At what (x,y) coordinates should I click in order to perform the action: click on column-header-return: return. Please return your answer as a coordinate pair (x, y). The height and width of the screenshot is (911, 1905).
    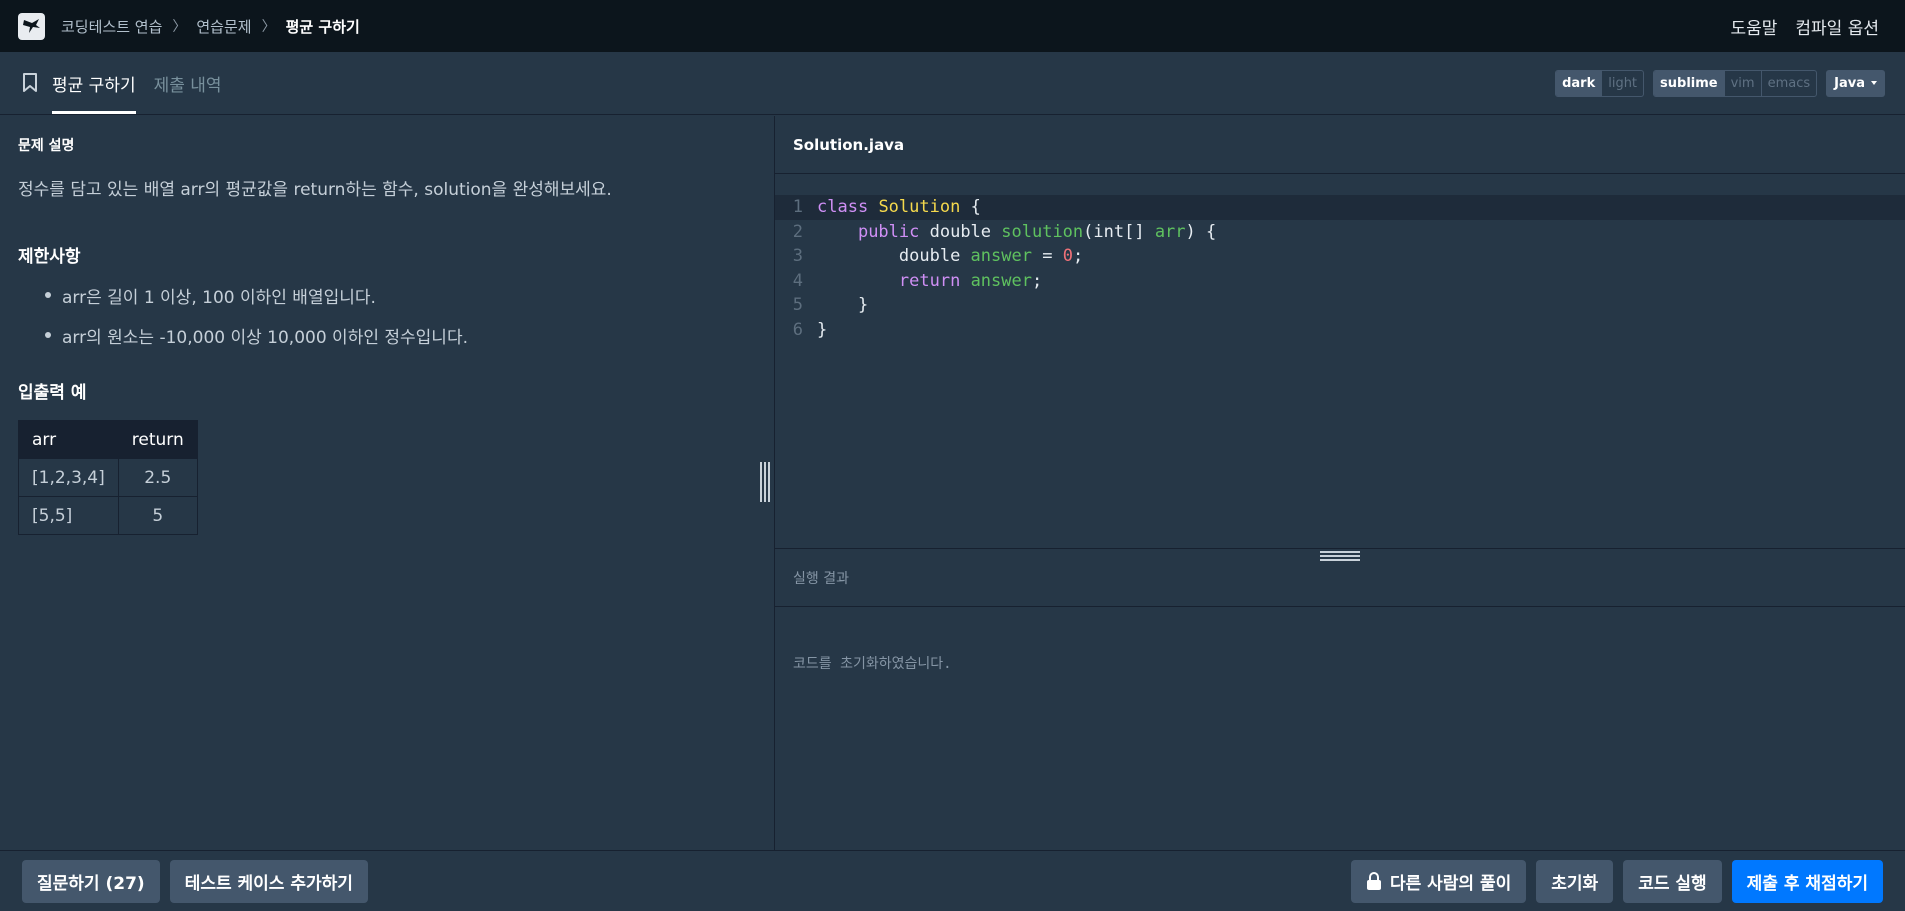
    Looking at the image, I should click on (157, 439).